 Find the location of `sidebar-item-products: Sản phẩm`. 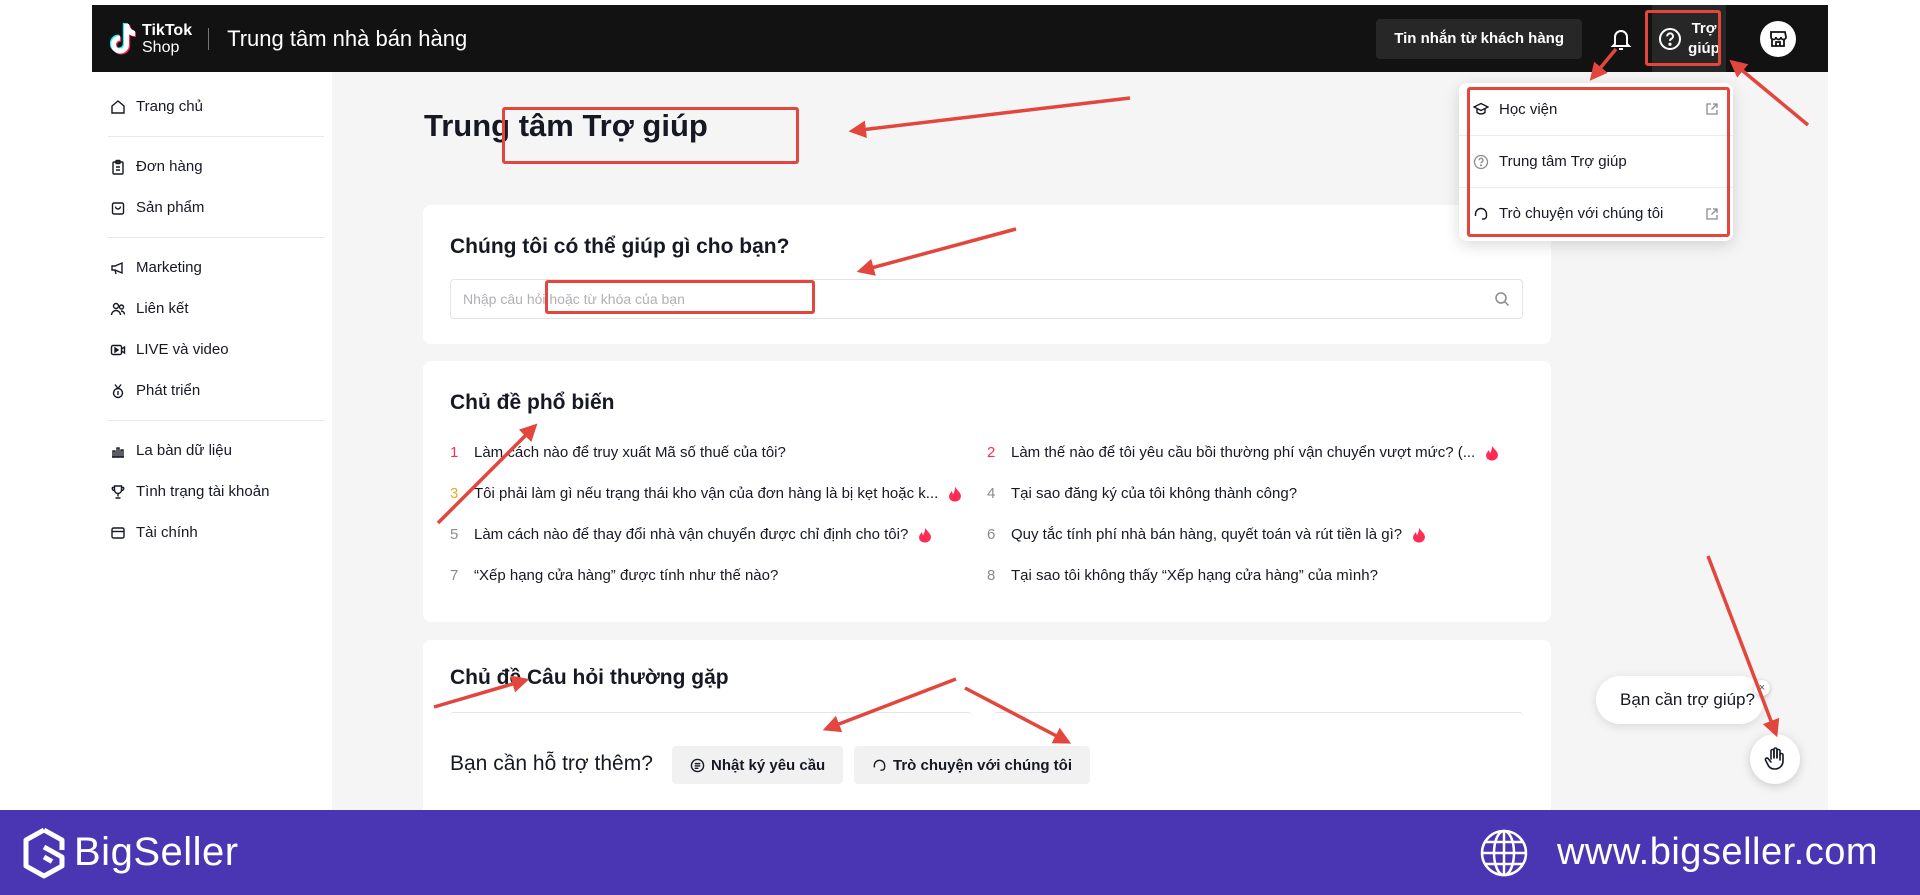

sidebar-item-products: Sản phẩm is located at coordinates (212, 207).